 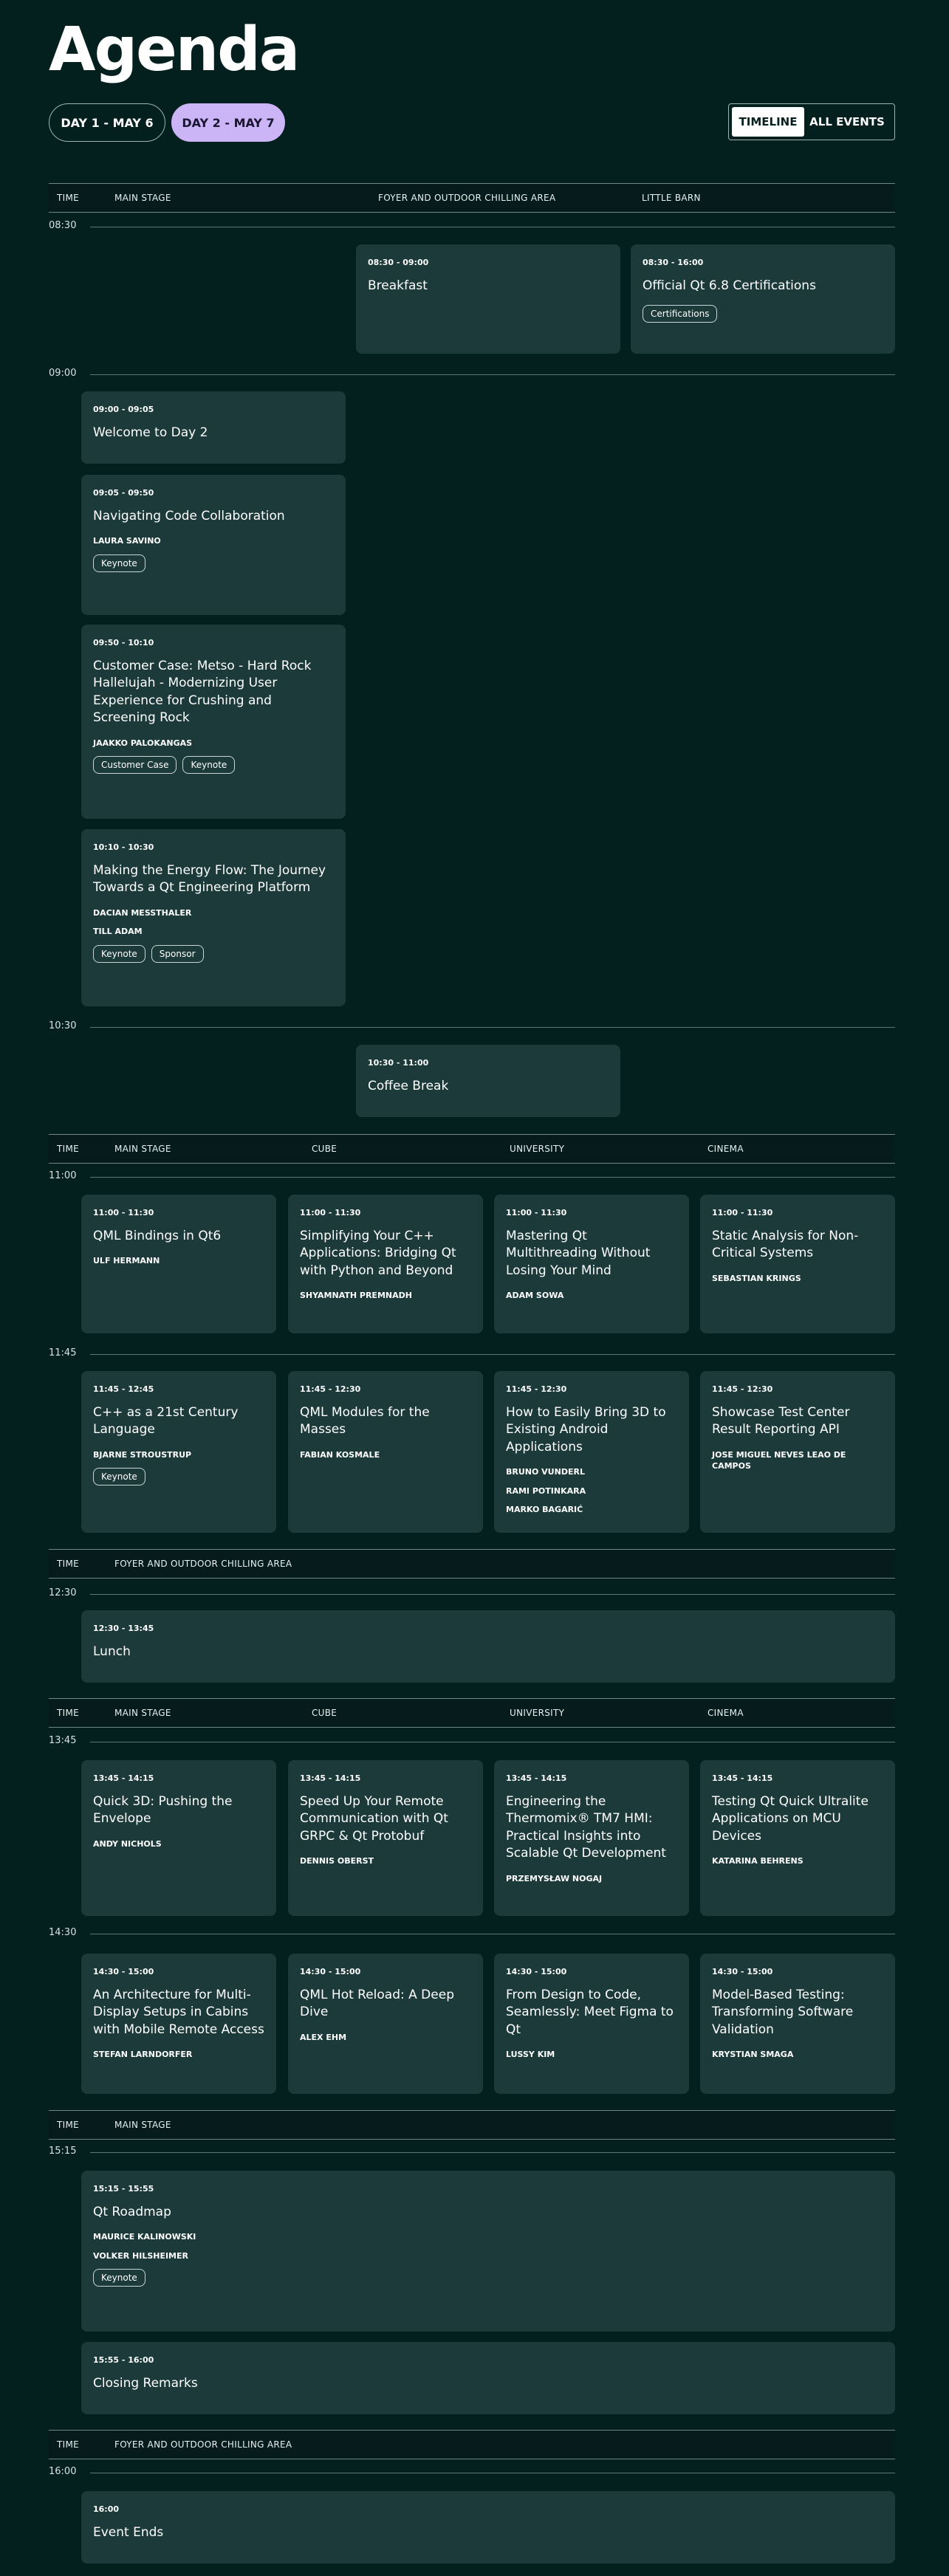 What do you see at coordinates (797, 1278) in the screenshot?
I see `session-speaker: SEBASTIAN KRINGS` at bounding box center [797, 1278].